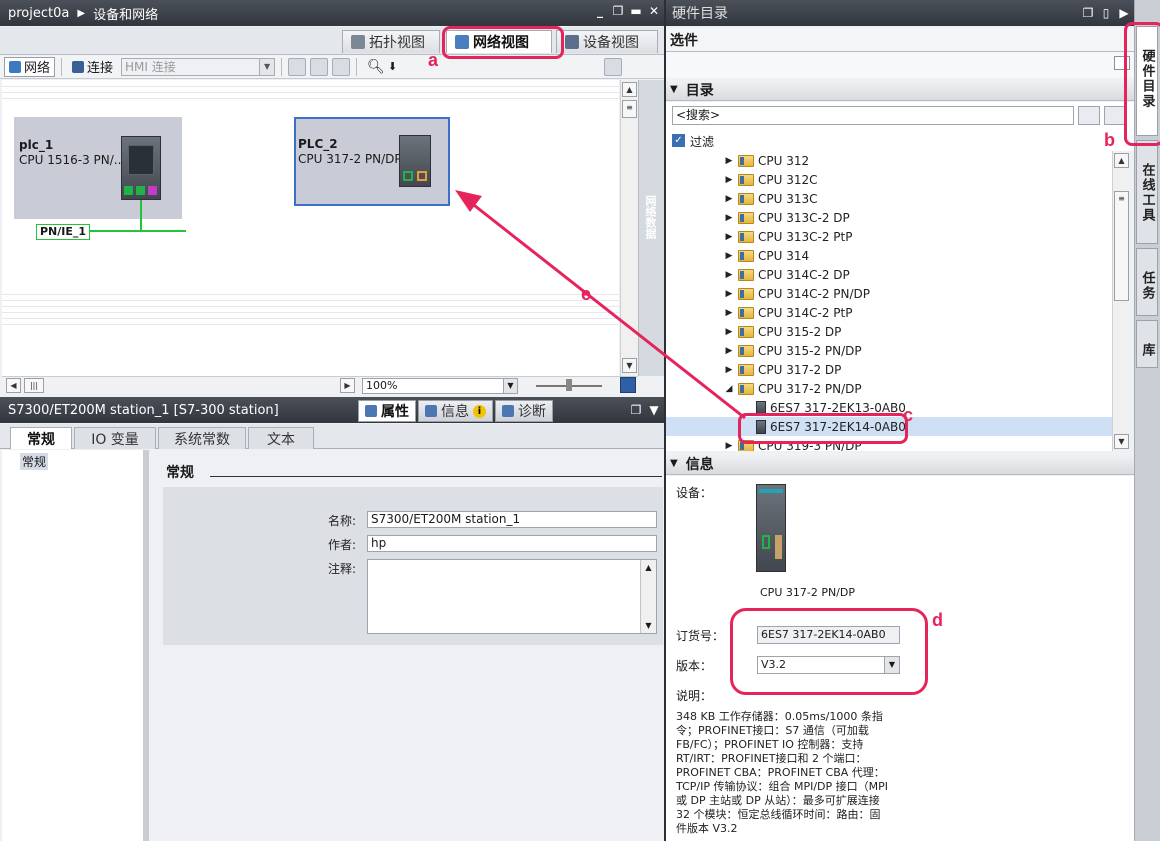 Image resolution: width=1160 pixels, height=841 pixels. I want to click on catalog-item-label: CPU 317-2 PN/DP, so click(810, 388).